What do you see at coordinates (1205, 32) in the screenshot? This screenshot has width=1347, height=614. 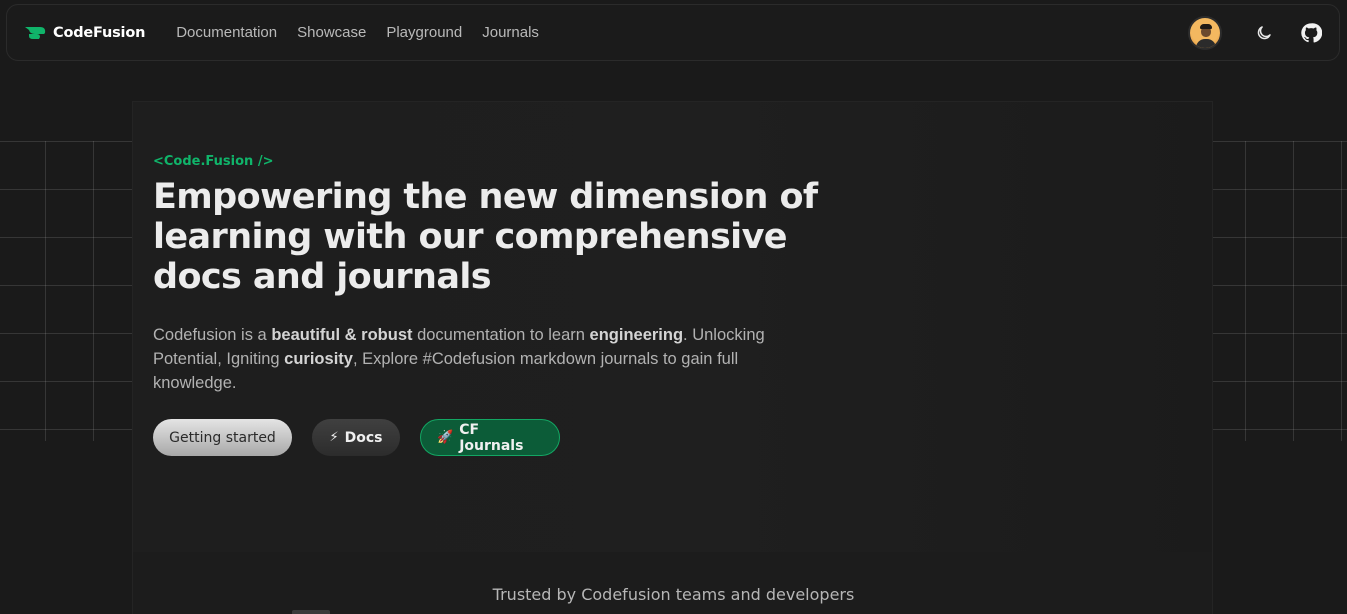 I see `avatar` at bounding box center [1205, 32].